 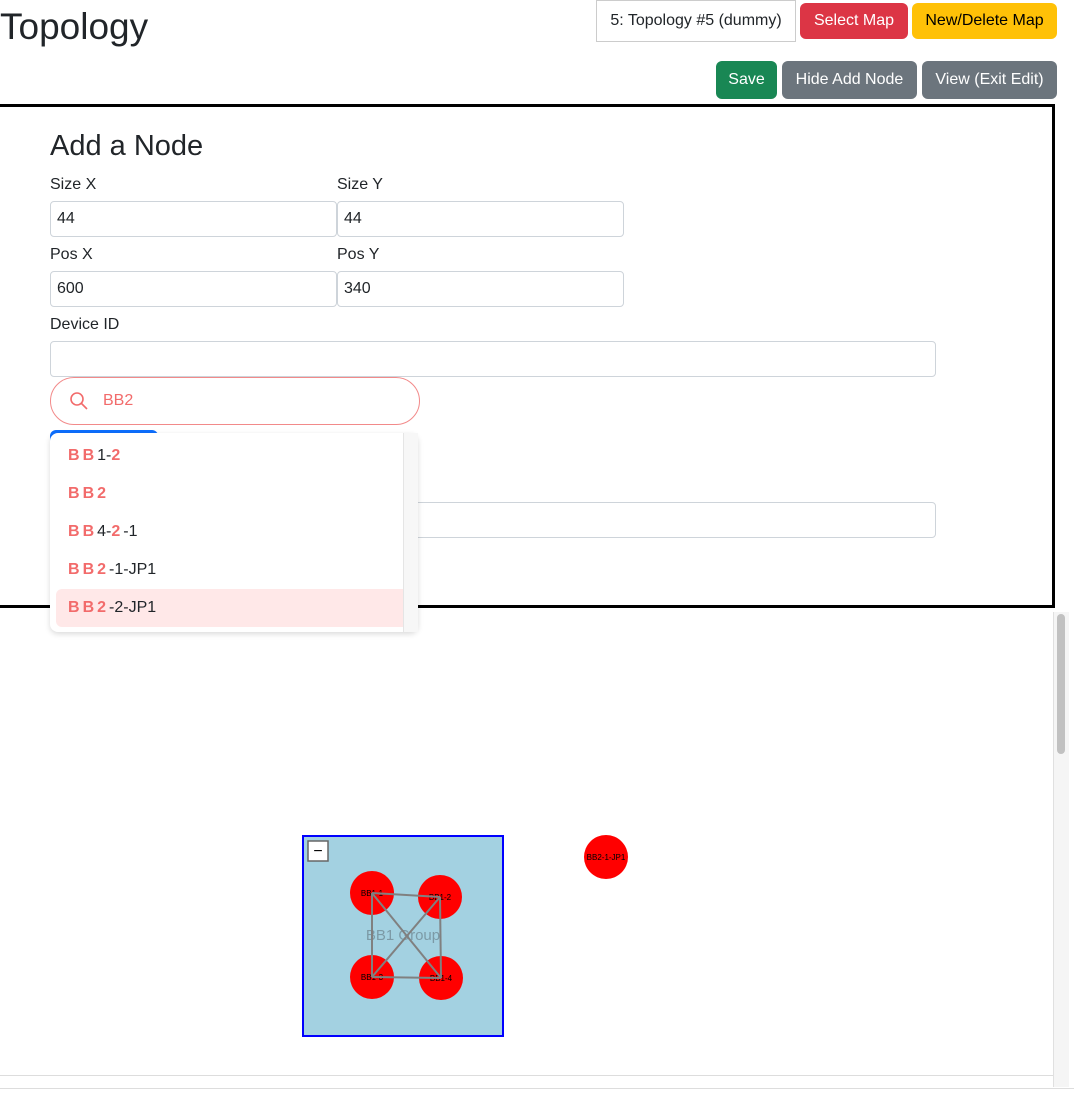 What do you see at coordinates (606, 857) in the screenshot?
I see `node-label: BB2-1-JP1` at bounding box center [606, 857].